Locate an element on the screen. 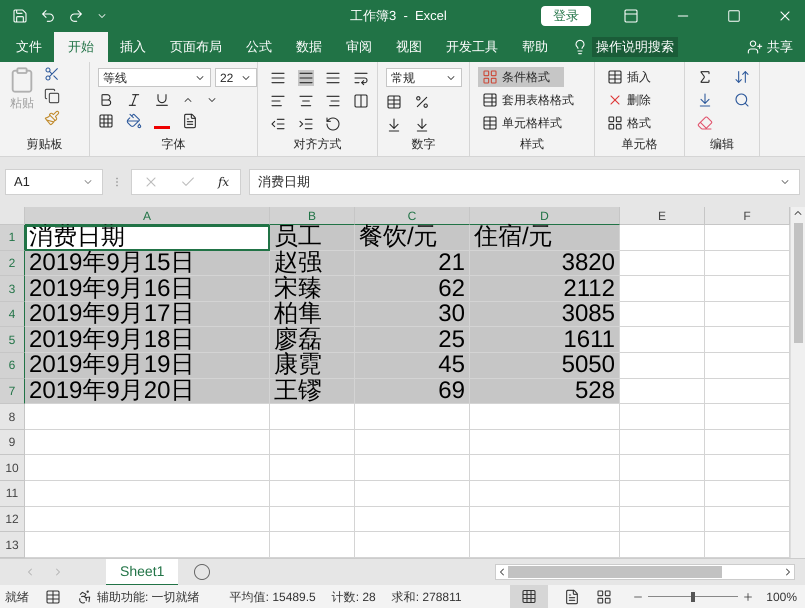 The height and width of the screenshot is (608, 805). horizontal-scrollbar is located at coordinates (645, 572).